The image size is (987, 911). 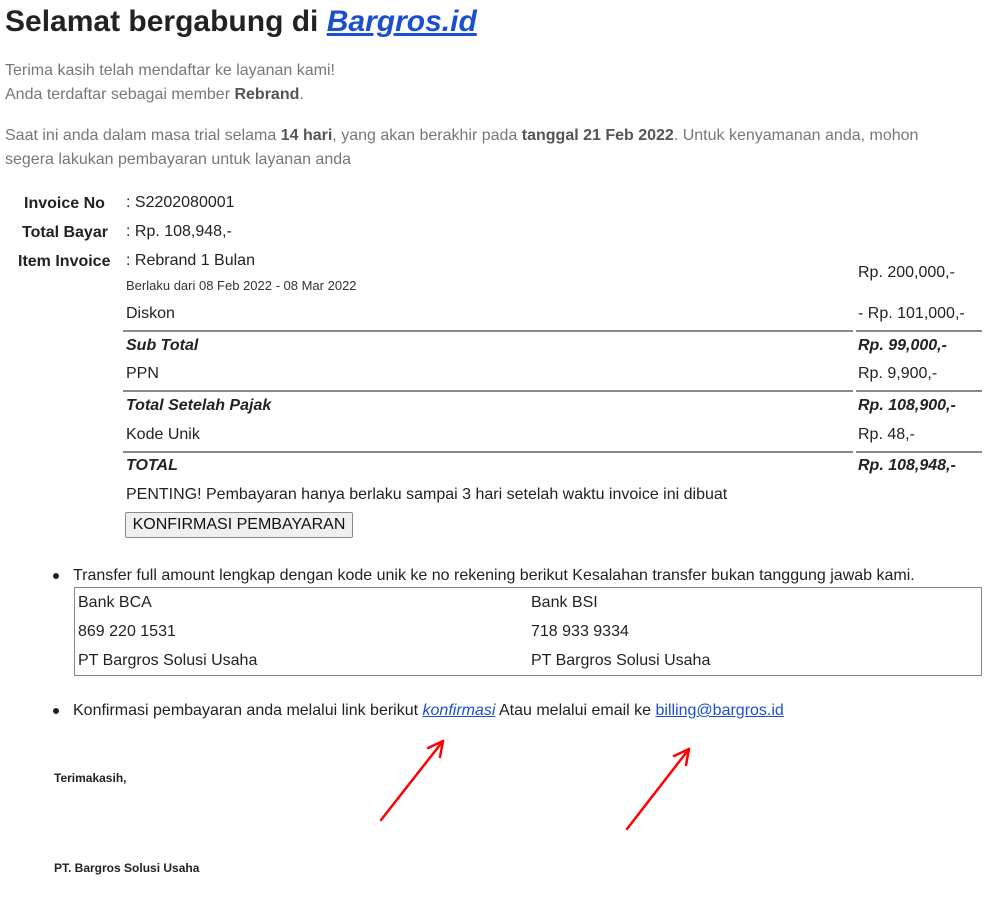 What do you see at coordinates (90, 778) in the screenshot?
I see `closing-thanks: Terimakasih,` at bounding box center [90, 778].